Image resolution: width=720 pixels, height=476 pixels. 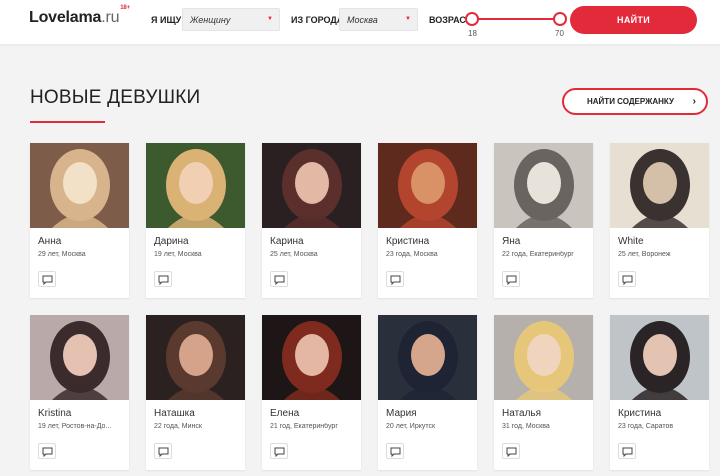 What do you see at coordinates (633, 20) in the screenshot?
I see `find-button: НАЙТИ` at bounding box center [633, 20].